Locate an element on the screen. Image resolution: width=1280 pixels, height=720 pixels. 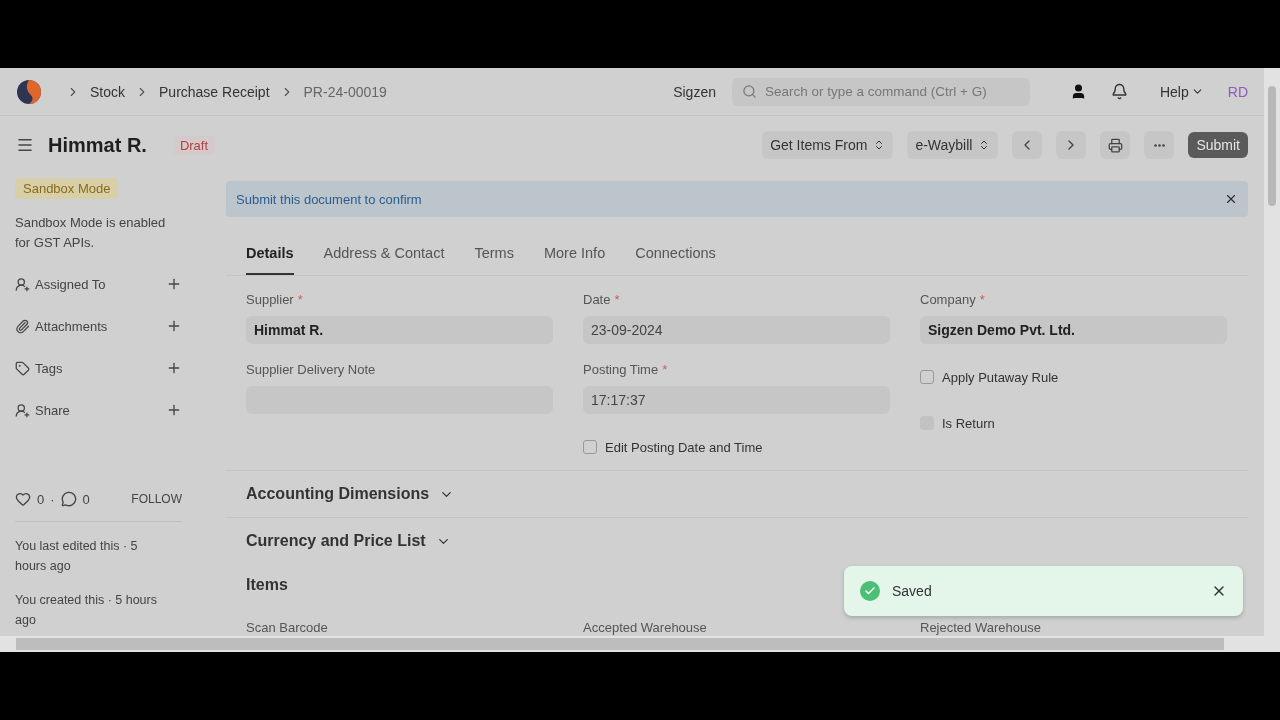
tag-icon is located at coordinates (22, 368).